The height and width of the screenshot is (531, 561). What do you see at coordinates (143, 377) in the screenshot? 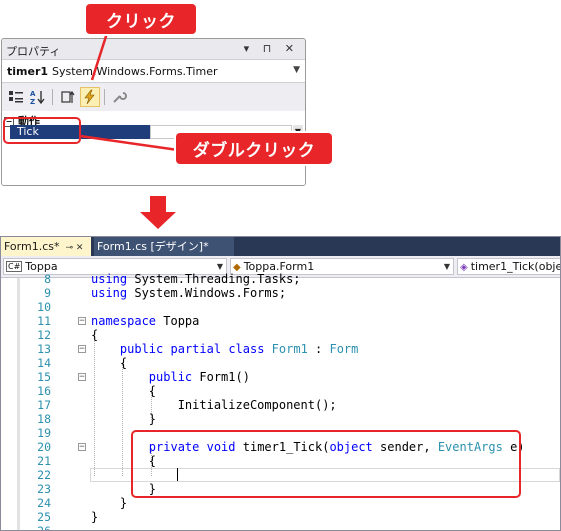
I see `code-line: 15 − public Form1()` at bounding box center [143, 377].